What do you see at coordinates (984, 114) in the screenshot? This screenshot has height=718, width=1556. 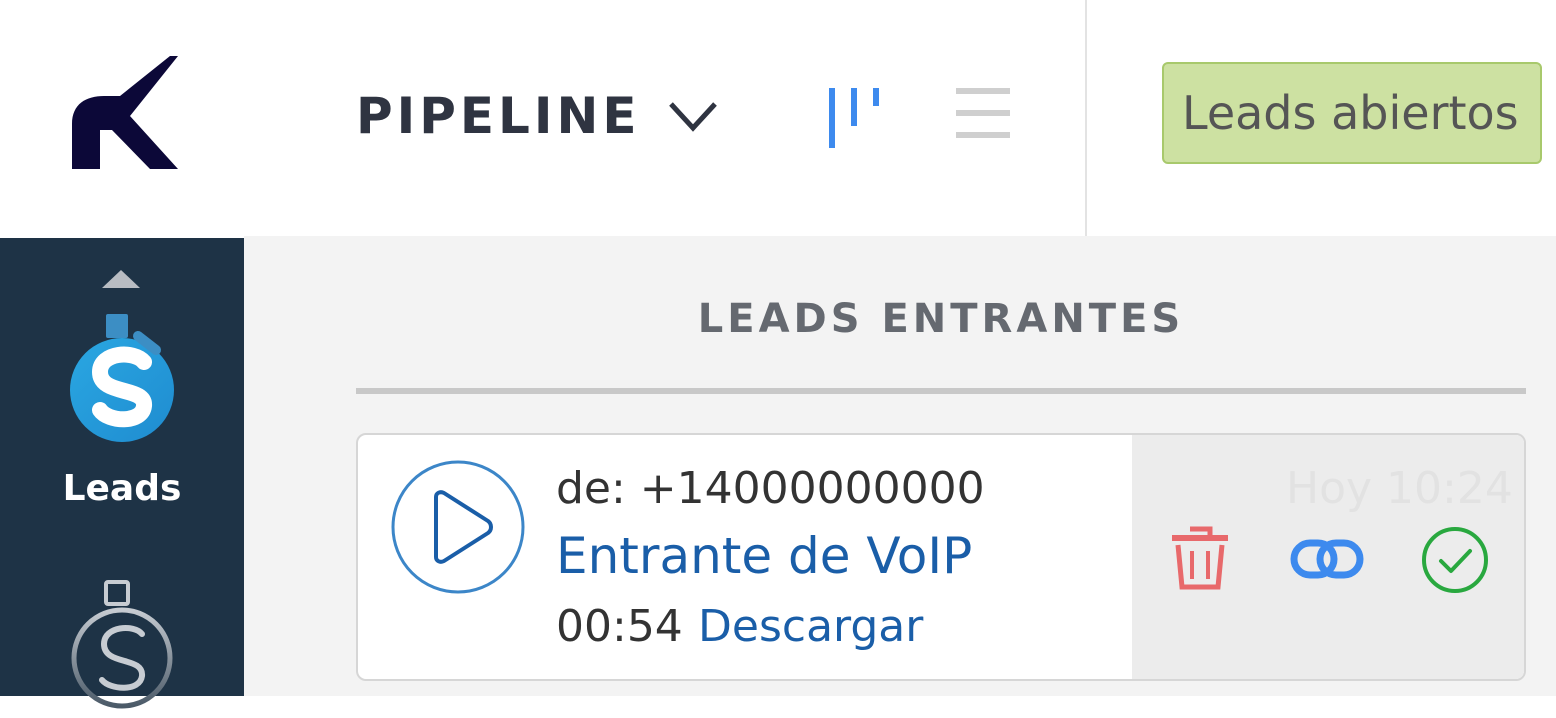 I see `list-view-icon` at bounding box center [984, 114].